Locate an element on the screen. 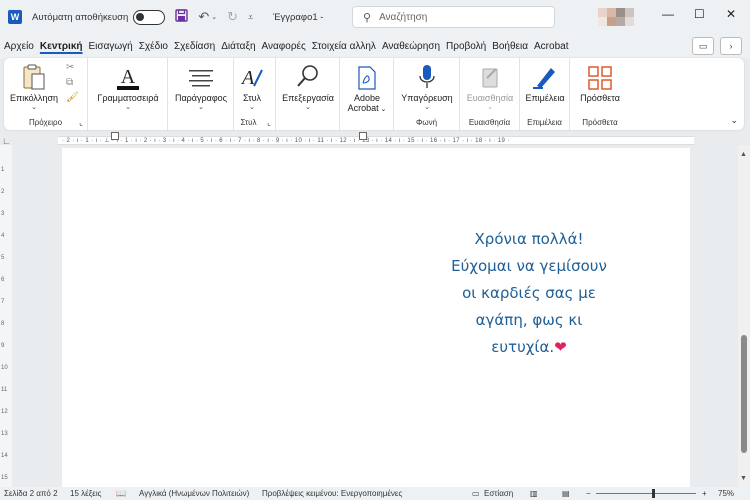 The height and width of the screenshot is (500, 750). group-label-voice: Φωνή is located at coordinates (426, 122).